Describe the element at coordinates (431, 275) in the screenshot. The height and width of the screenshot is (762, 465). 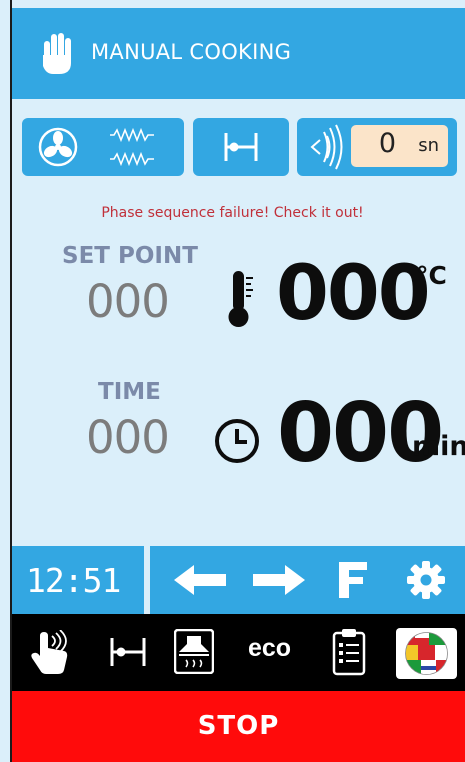
I see `temperature-unit: °C` at that location.